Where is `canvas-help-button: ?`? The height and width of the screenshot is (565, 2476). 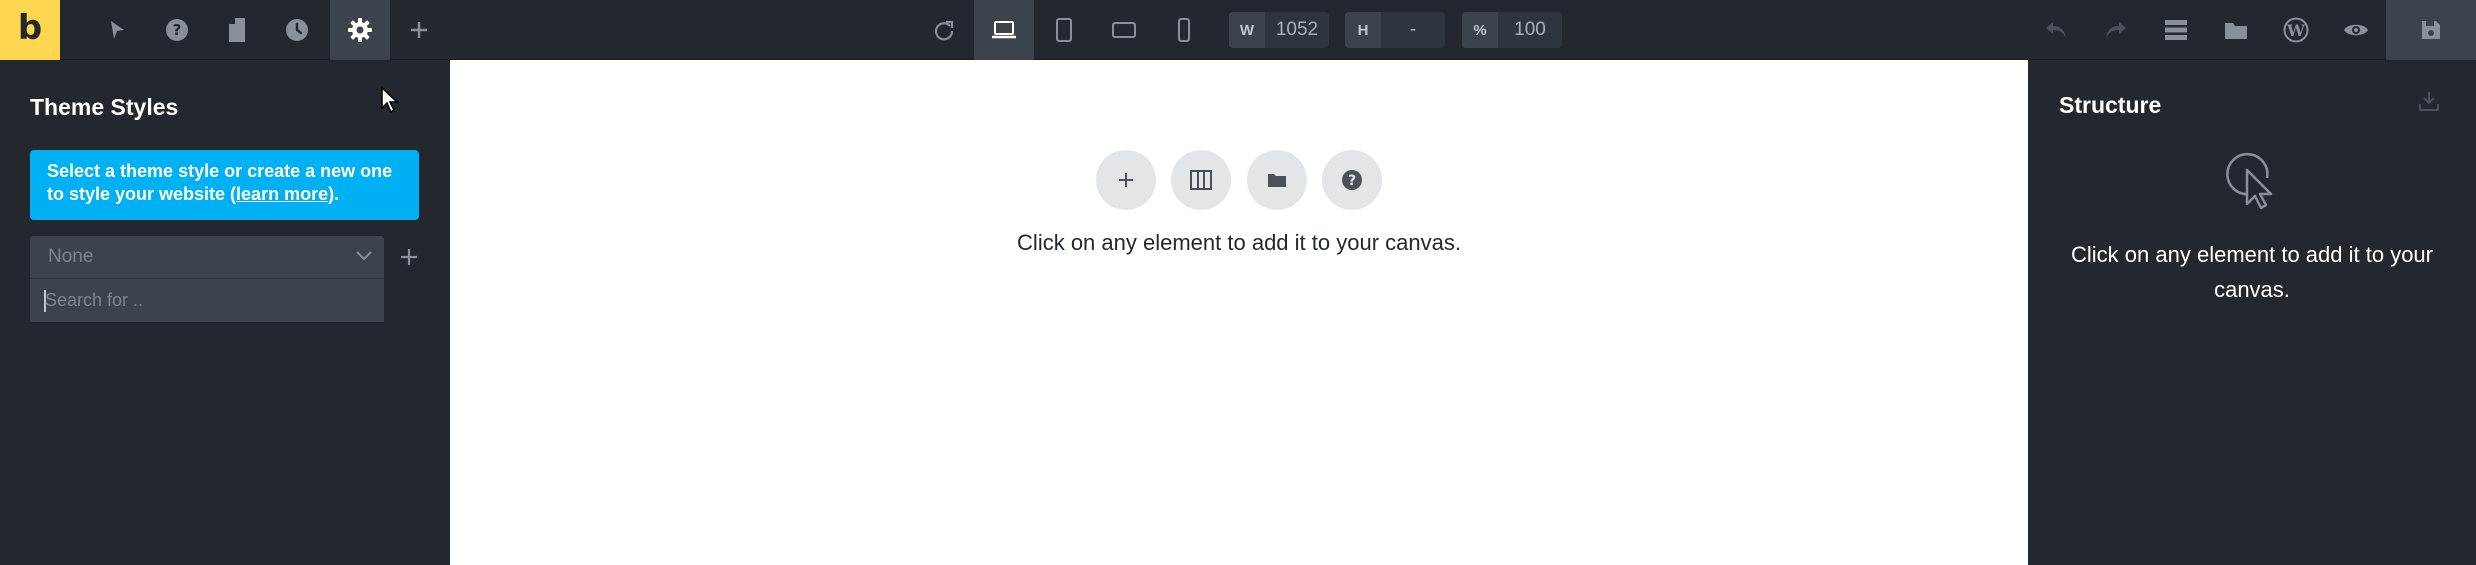
canvas-help-button: ? is located at coordinates (1352, 180).